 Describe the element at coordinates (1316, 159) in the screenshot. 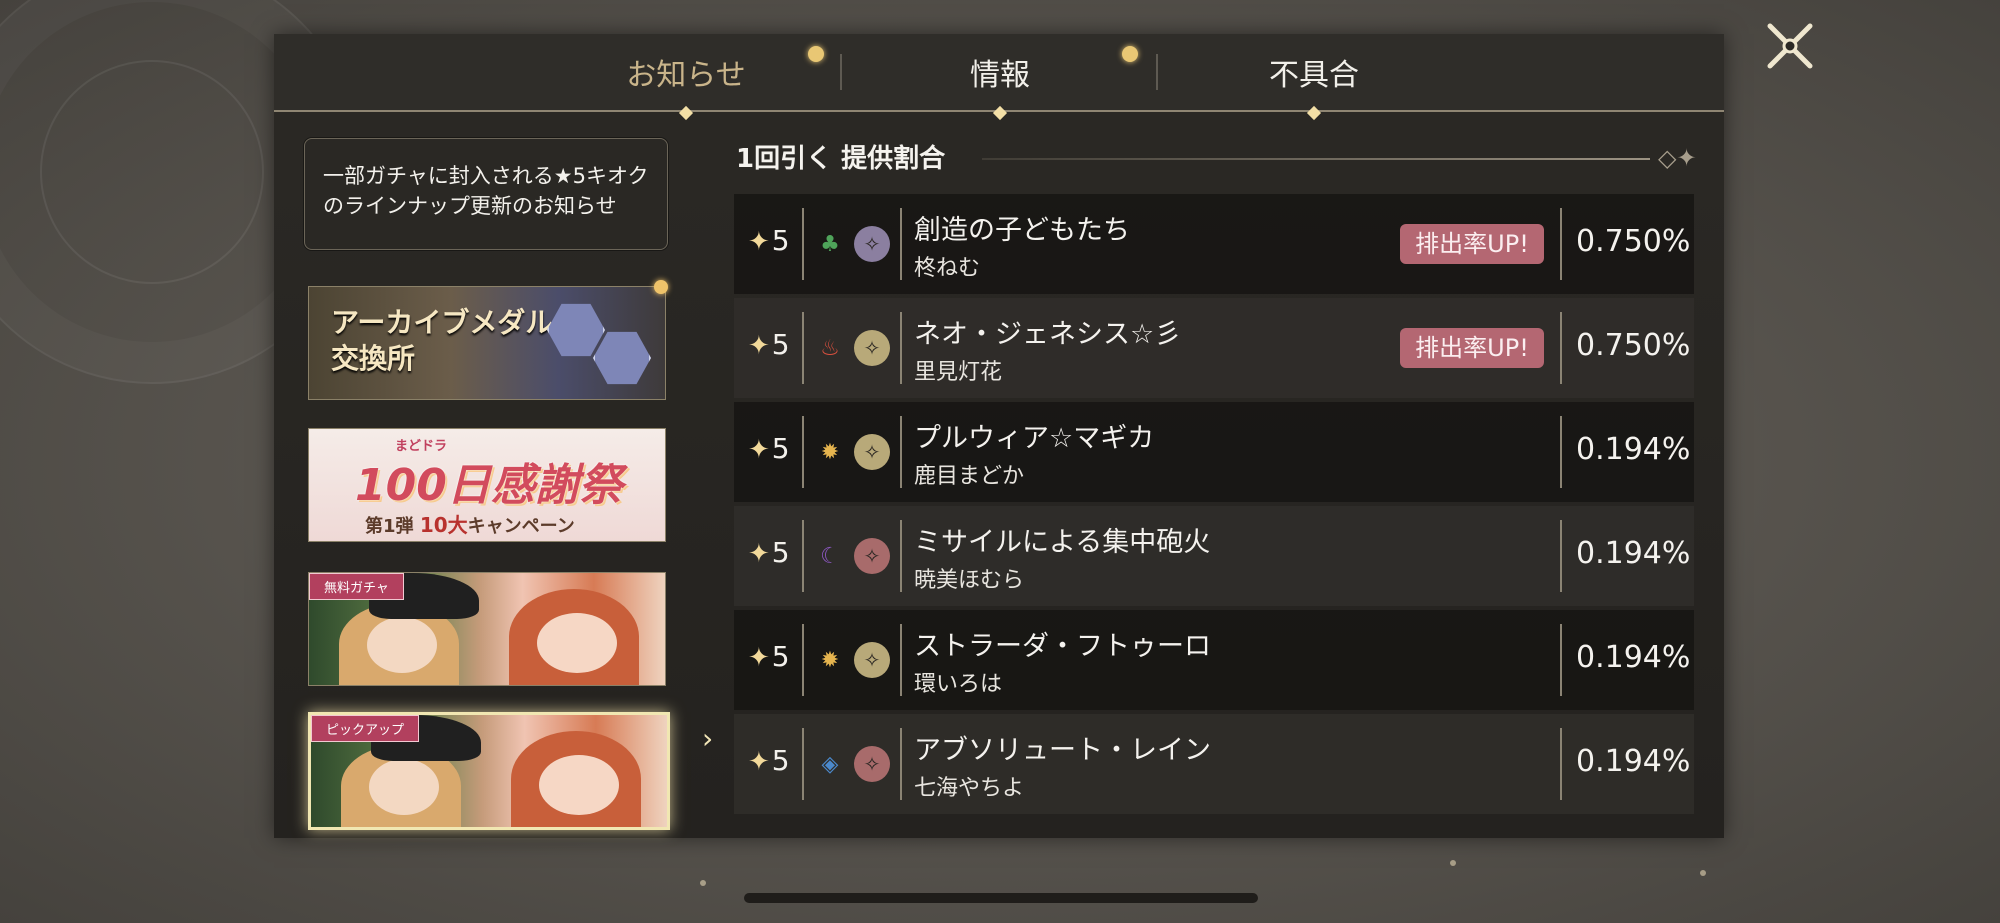

I see `title-divider` at that location.